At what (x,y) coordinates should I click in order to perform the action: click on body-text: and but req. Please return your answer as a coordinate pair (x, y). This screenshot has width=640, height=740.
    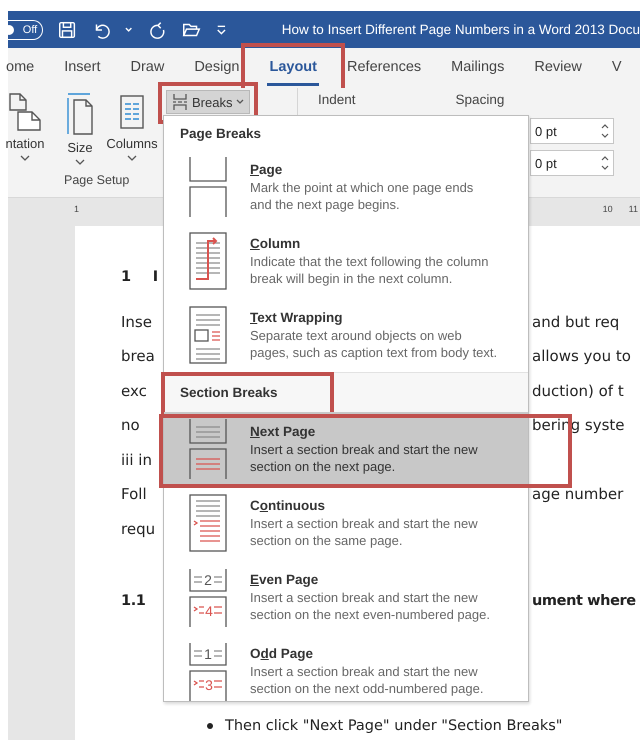
    Looking at the image, I should click on (576, 321).